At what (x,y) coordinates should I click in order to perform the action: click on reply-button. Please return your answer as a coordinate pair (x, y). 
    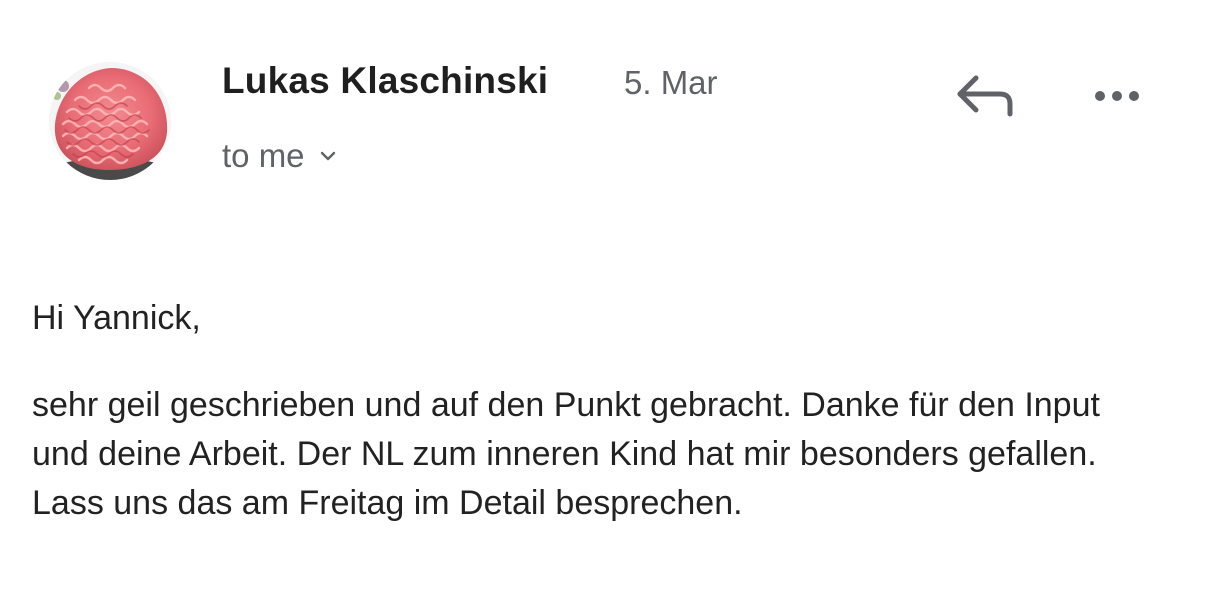
    Looking at the image, I should click on (985, 94).